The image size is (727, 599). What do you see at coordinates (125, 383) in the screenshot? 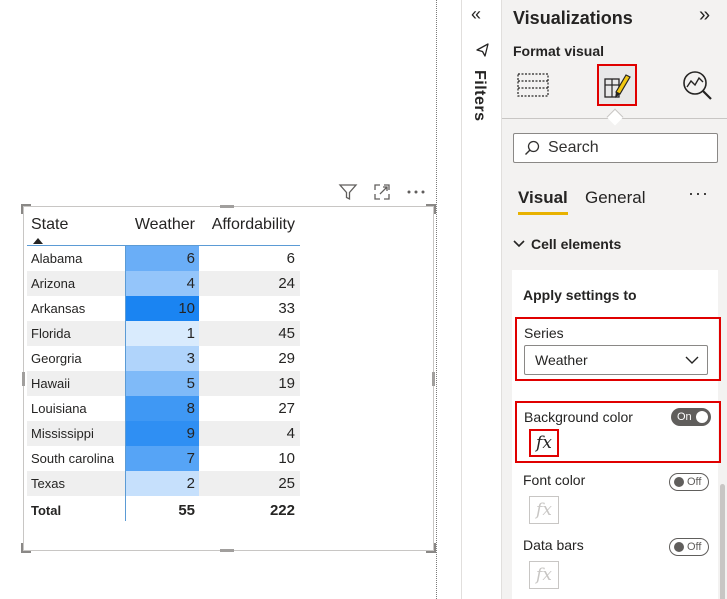
I see `weather-column-divider` at bounding box center [125, 383].